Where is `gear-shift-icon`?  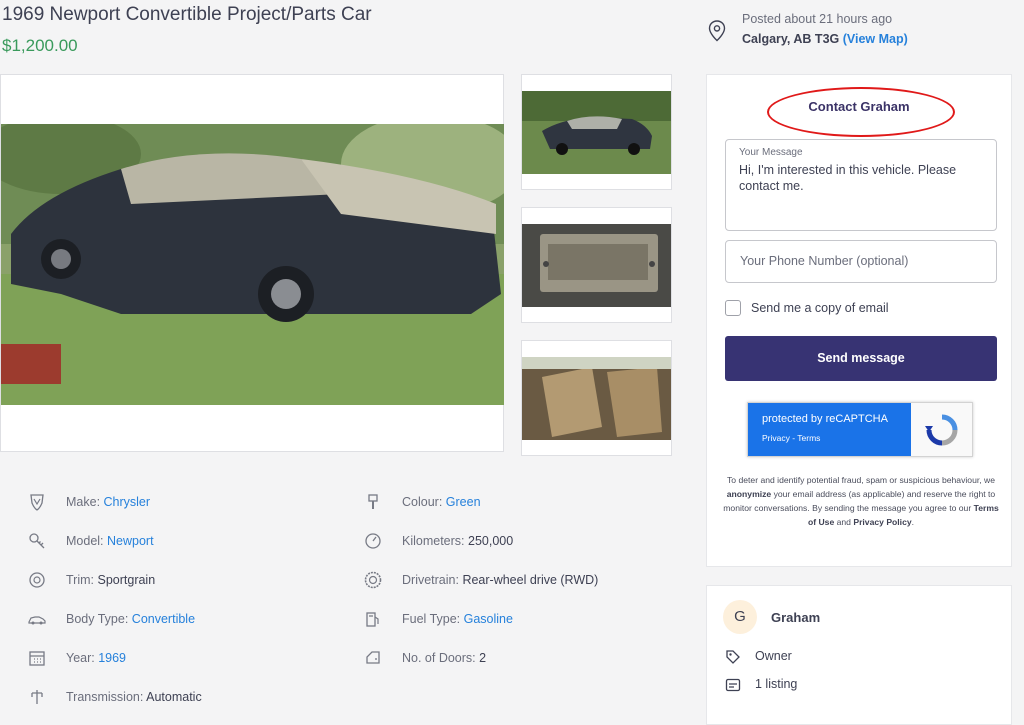 gear-shift-icon is located at coordinates (37, 697).